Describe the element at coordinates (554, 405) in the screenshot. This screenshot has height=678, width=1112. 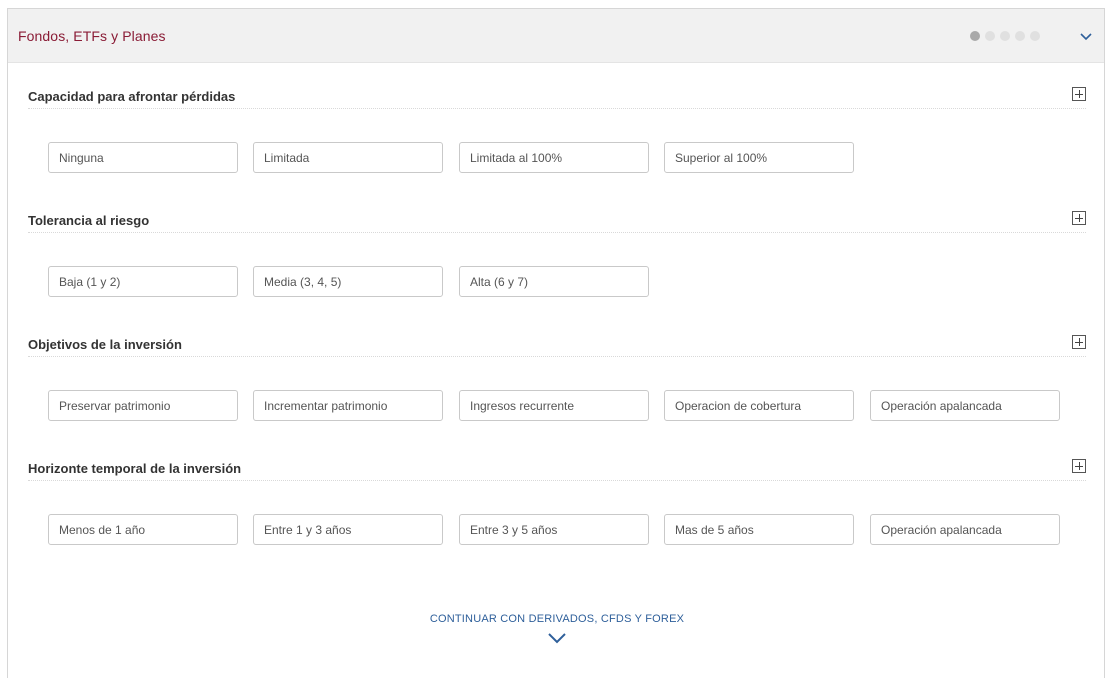
I see `option-ingresos: Ingresos recurrente` at that location.